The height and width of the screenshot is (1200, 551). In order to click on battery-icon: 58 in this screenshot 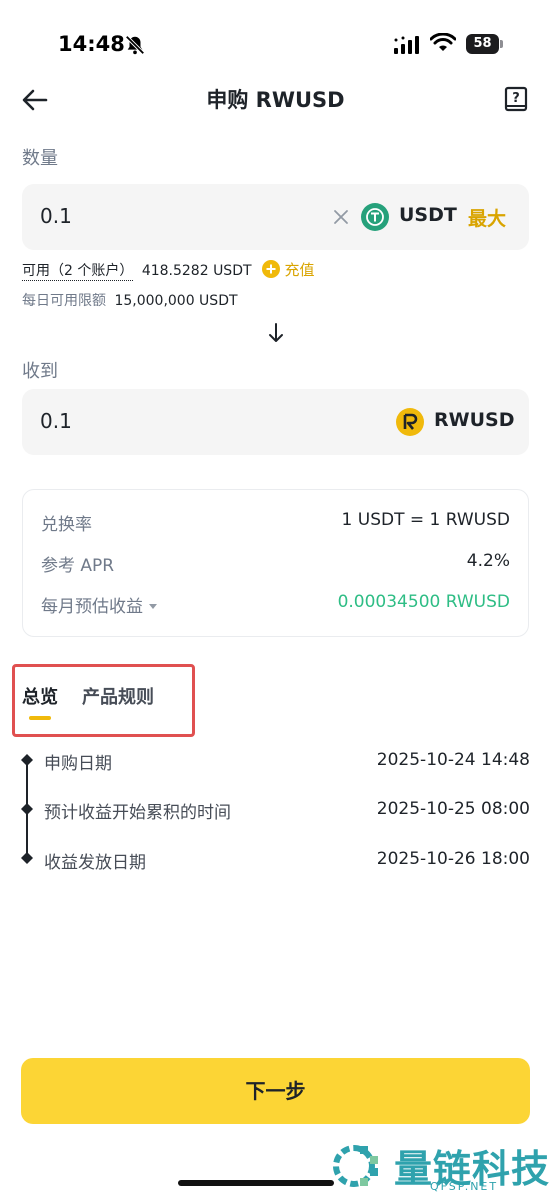, I will do `click(485, 44)`.